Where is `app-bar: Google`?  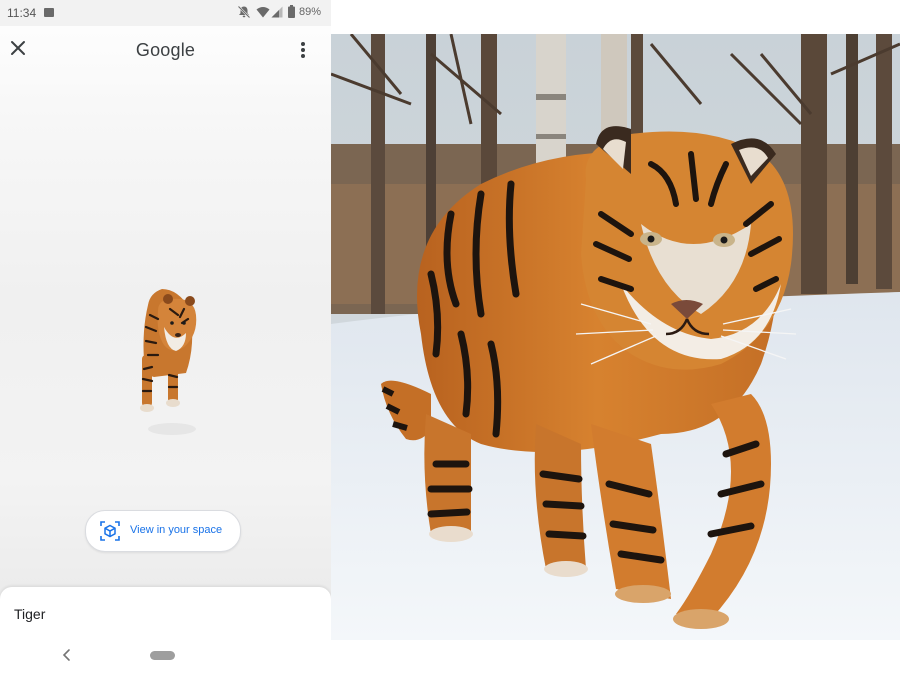 app-bar: Google is located at coordinates (165, 51).